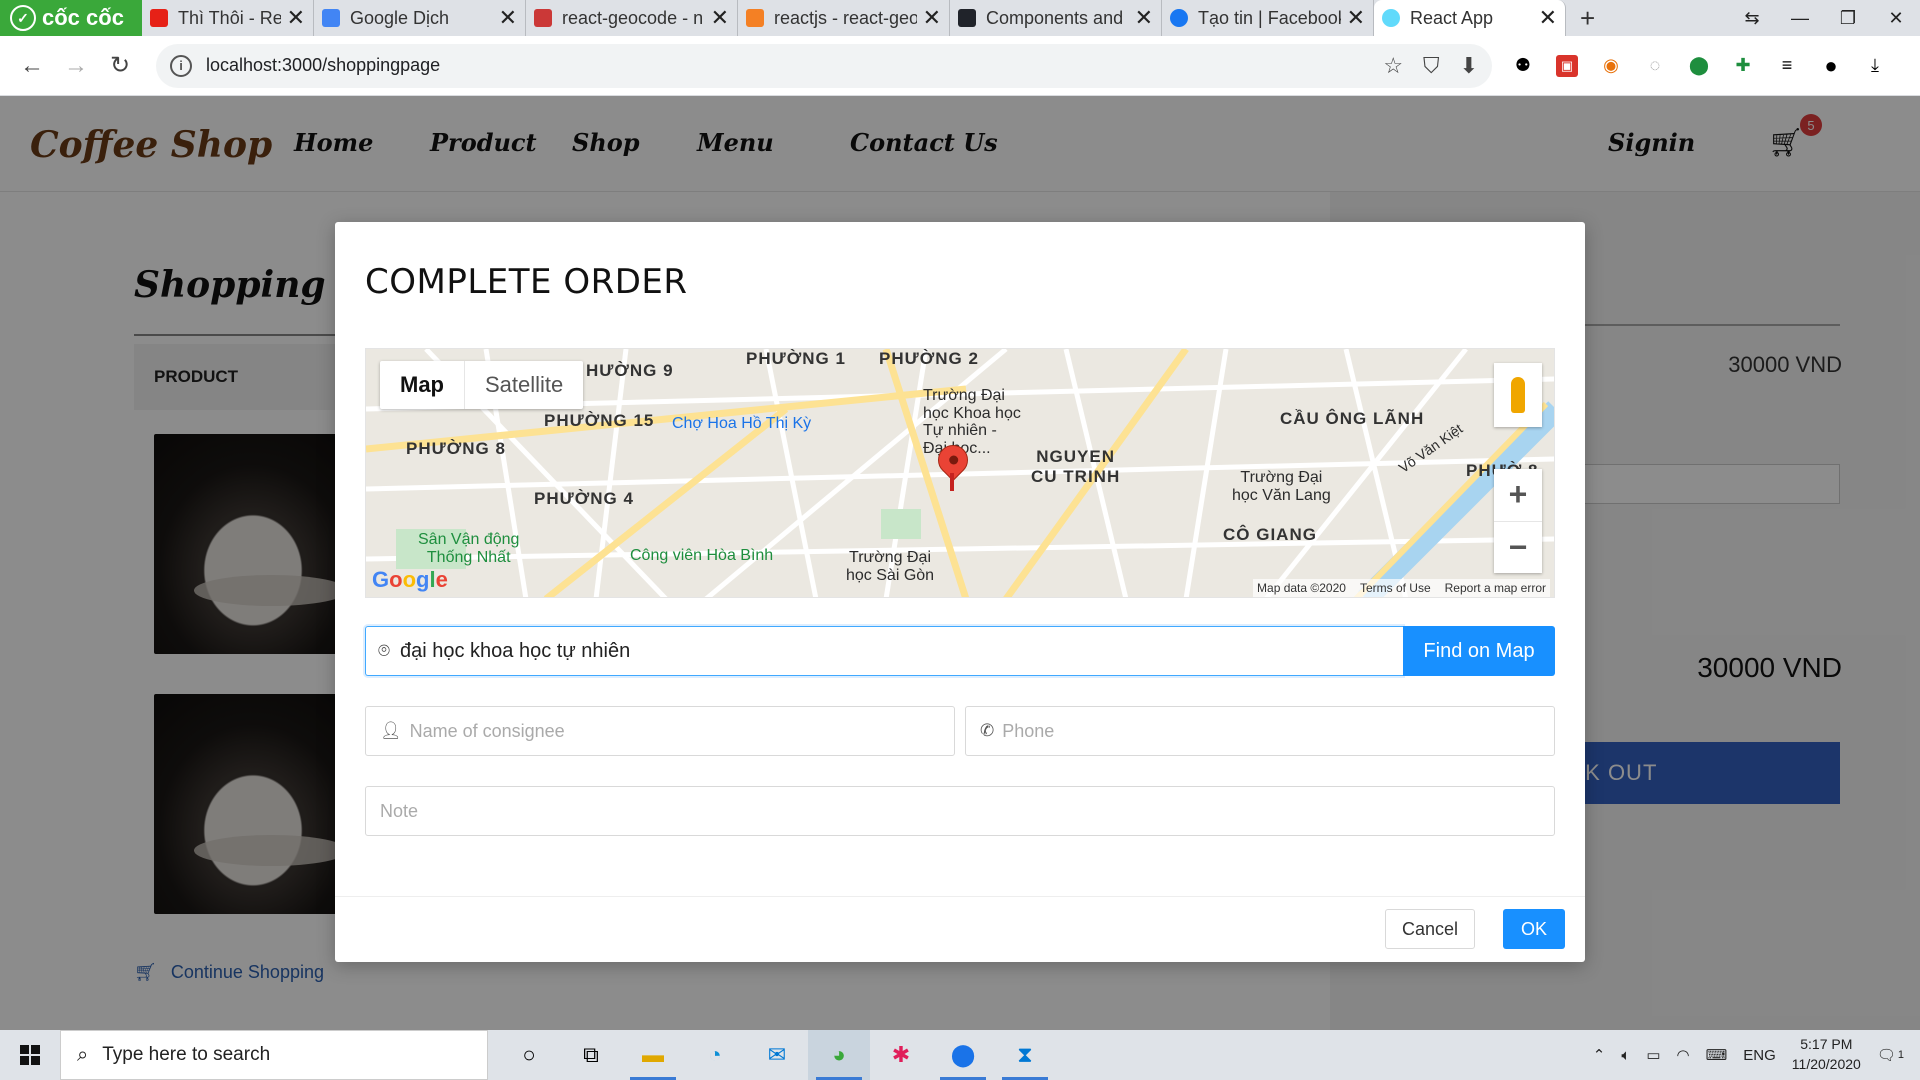  What do you see at coordinates (1599, 1055) in the screenshot?
I see `chevron-up-icon: ⌃` at bounding box center [1599, 1055].